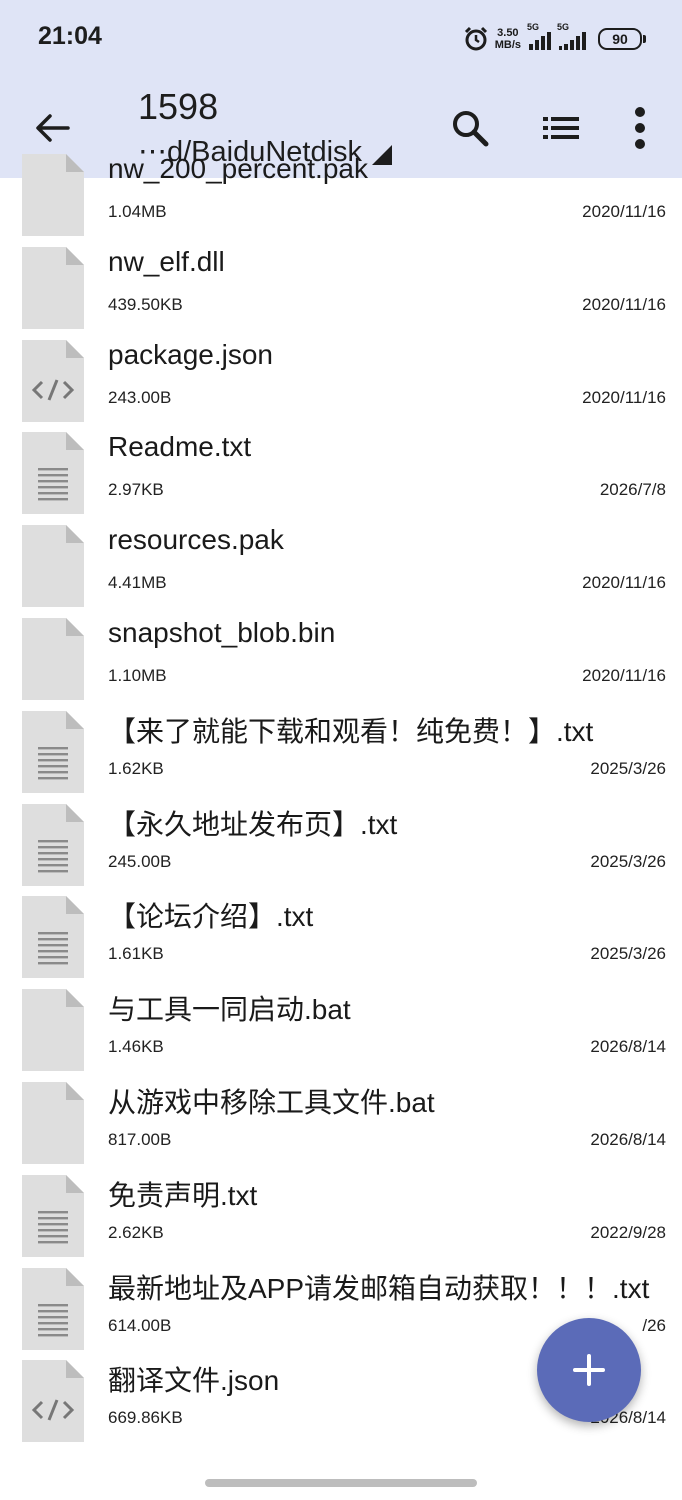 The height and width of the screenshot is (1500, 682). Describe the element at coordinates (563, 27) in the screenshot. I see `sim2-label: 5G` at that location.